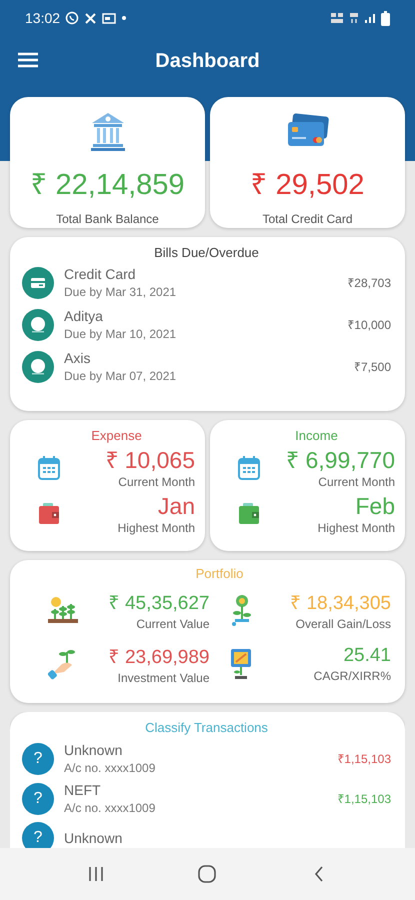  I want to click on clock: 13:02, so click(42, 18).